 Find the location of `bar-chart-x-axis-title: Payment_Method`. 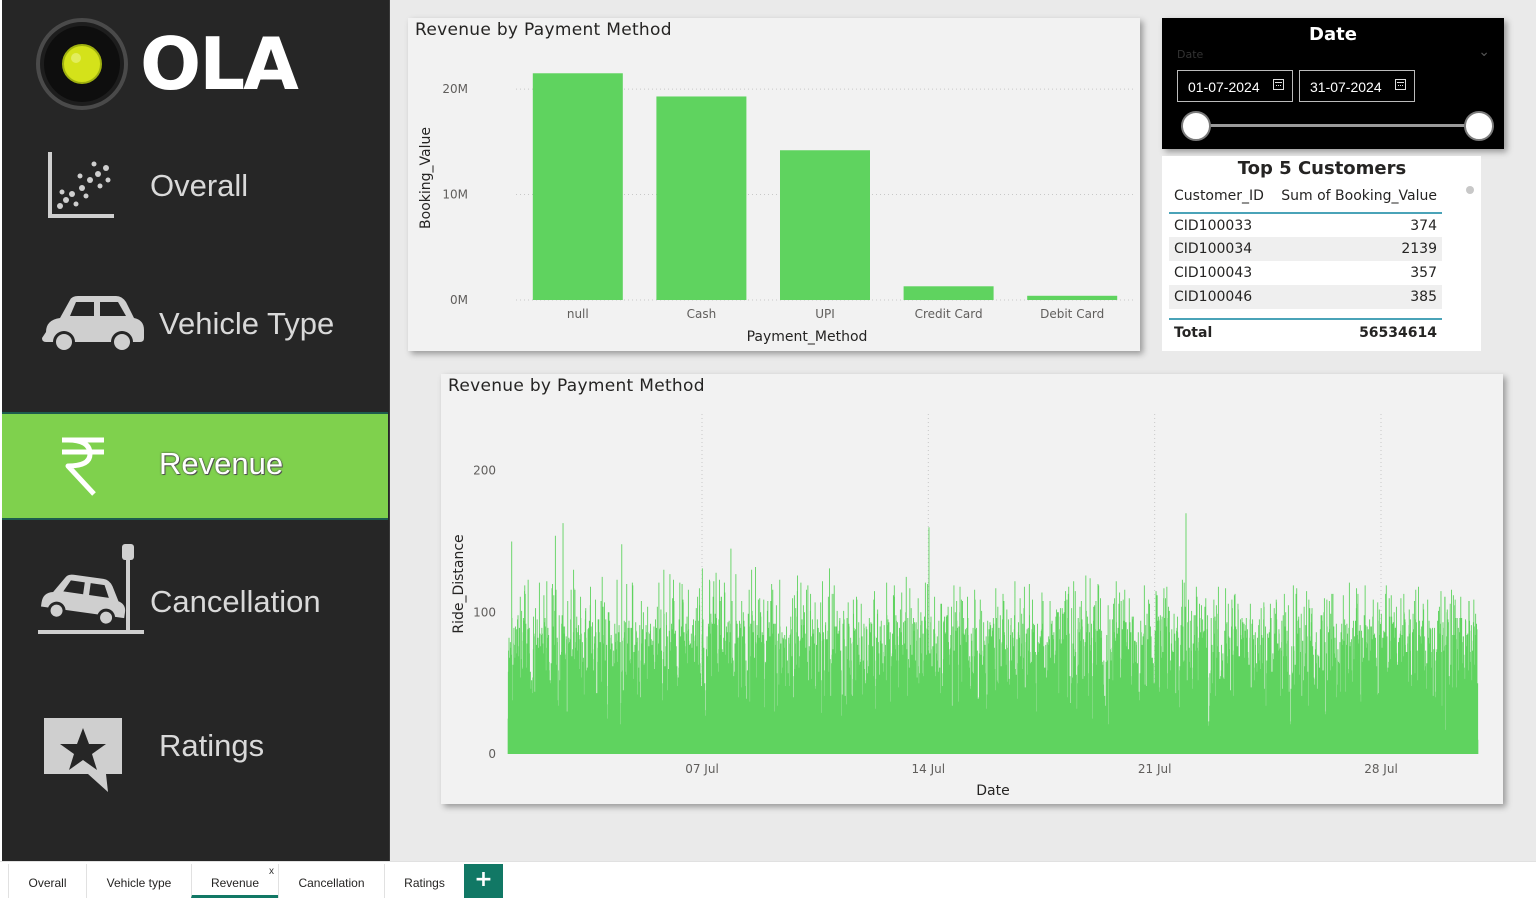

bar-chart-x-axis-title: Payment_Method is located at coordinates (807, 337).